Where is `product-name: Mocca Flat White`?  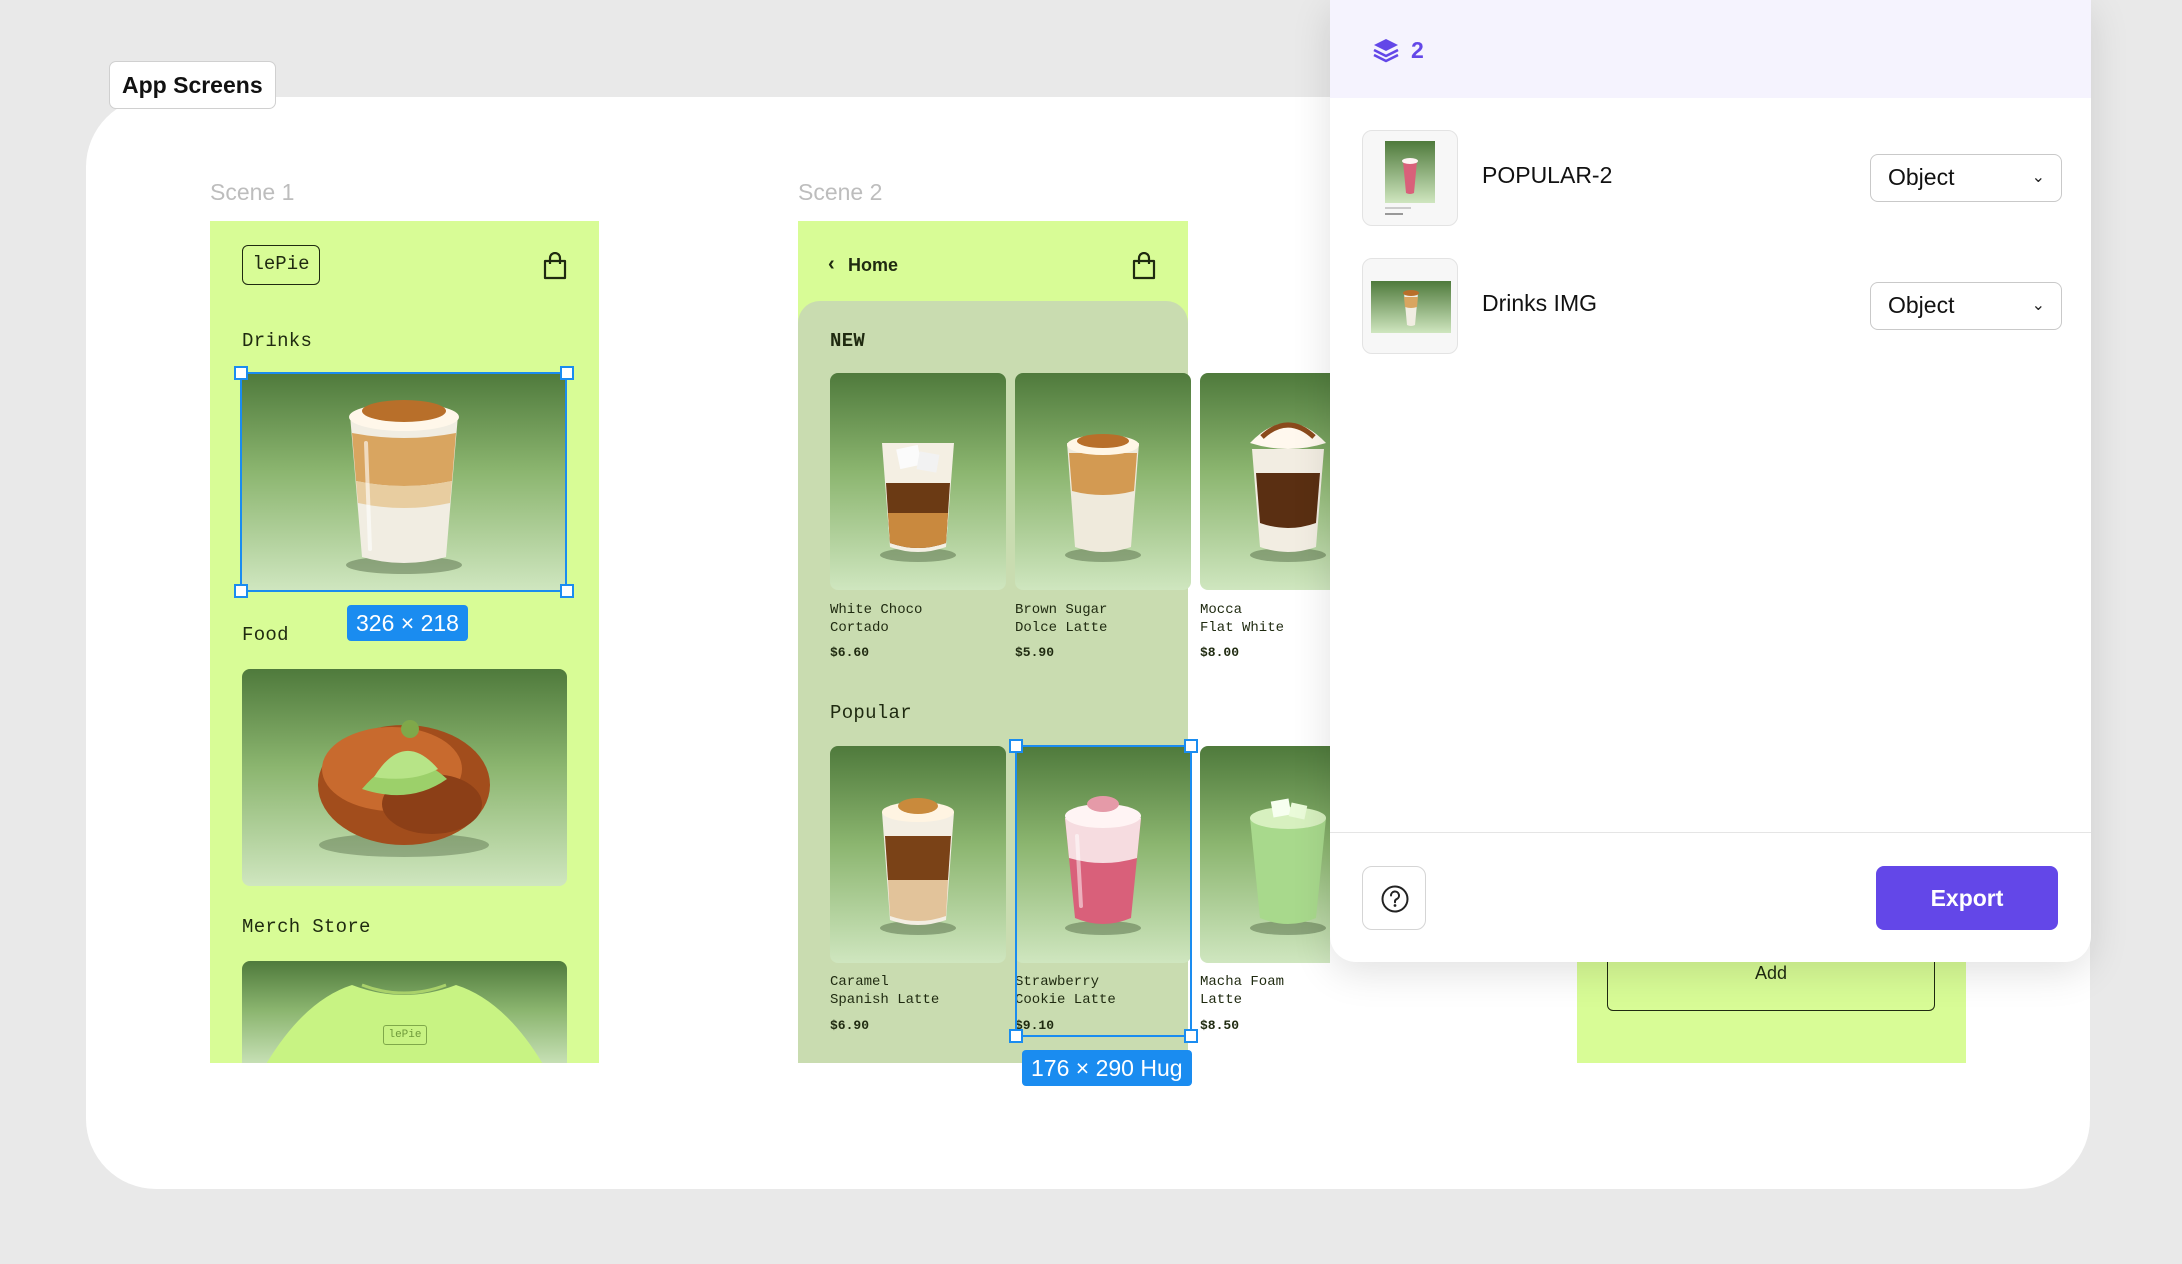 product-name: Mocca Flat White is located at coordinates (1242, 619).